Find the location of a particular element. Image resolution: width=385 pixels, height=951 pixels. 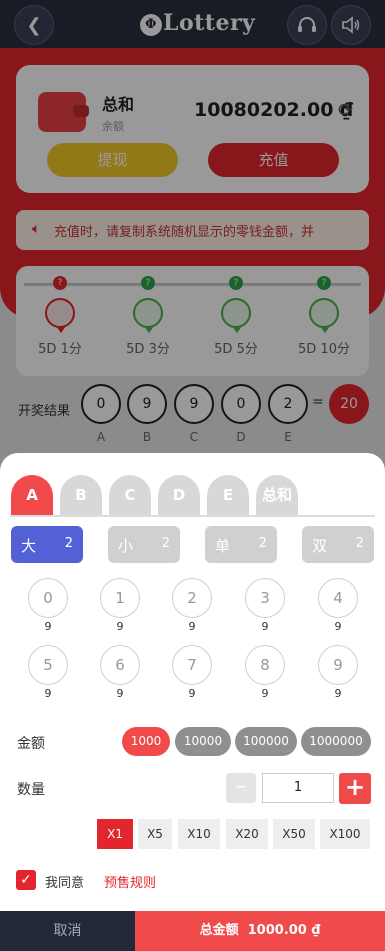

tab-sum: 总和 is located at coordinates (277, 495).